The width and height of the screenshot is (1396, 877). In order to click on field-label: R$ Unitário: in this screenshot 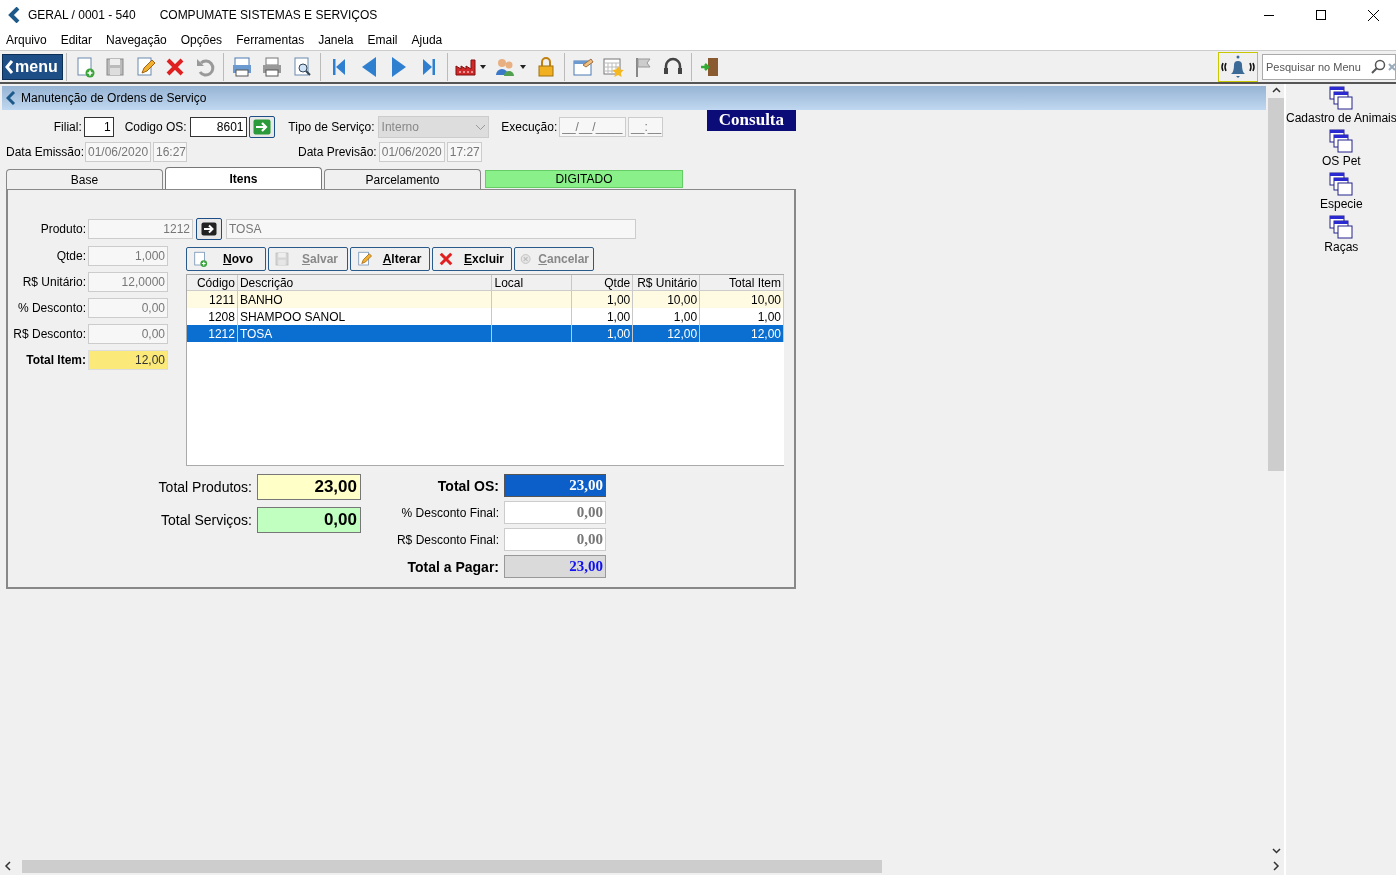, I will do `click(53, 282)`.